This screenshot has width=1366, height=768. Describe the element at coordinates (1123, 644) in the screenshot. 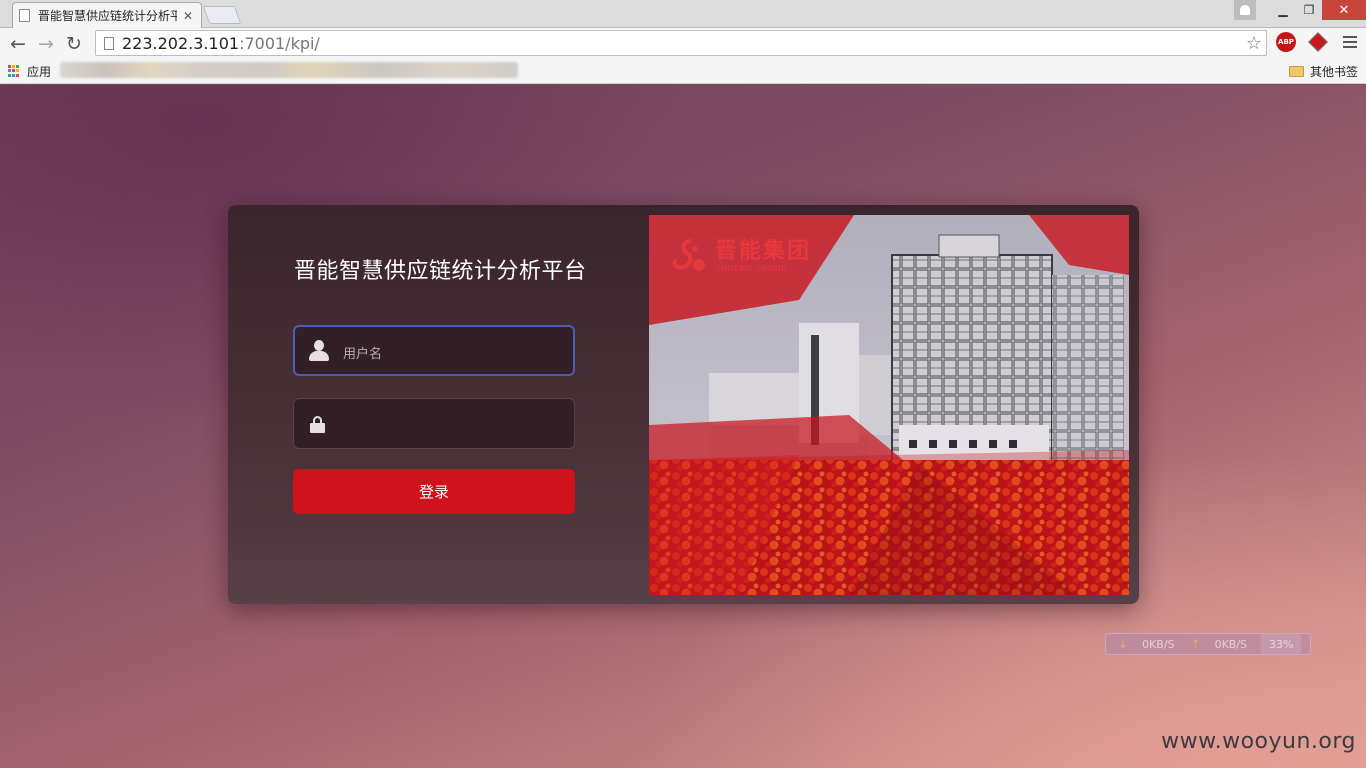

I see `download-arrow-icon: ↓` at that location.